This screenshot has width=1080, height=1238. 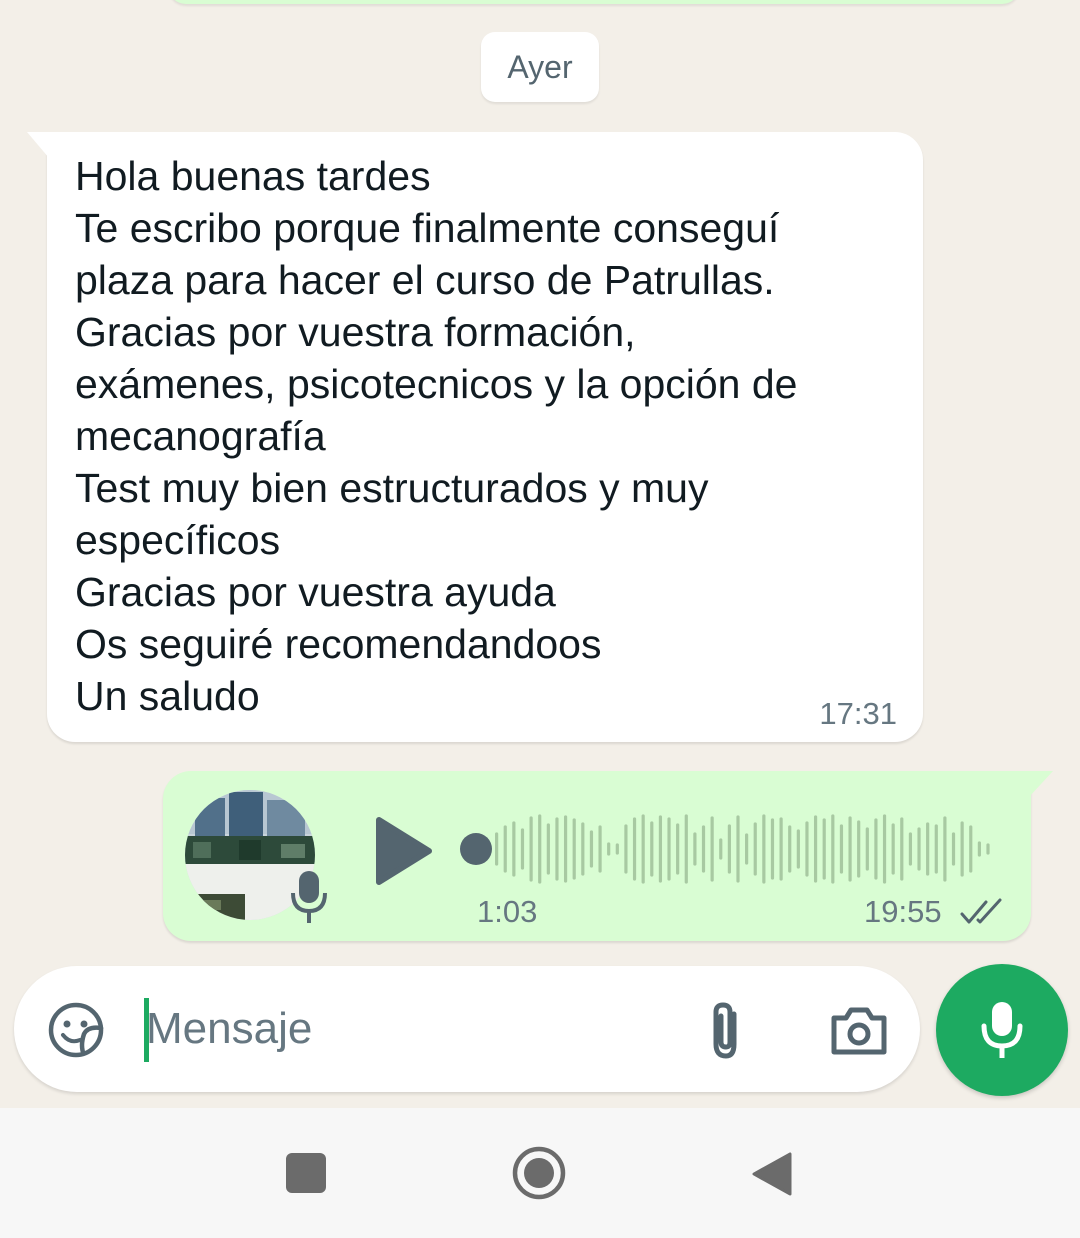 I want to click on voice-duration: 1:03, so click(x=507, y=911).